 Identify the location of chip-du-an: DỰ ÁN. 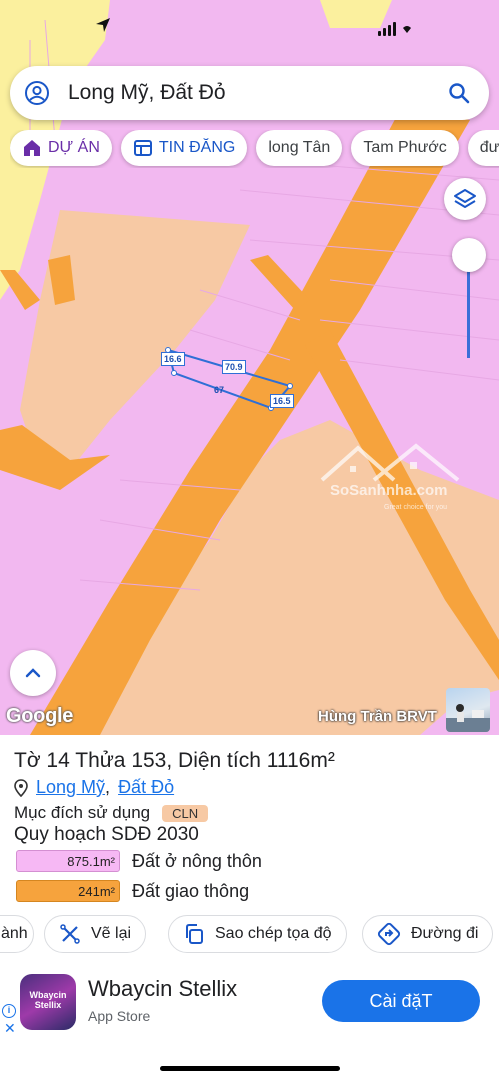
(61, 148).